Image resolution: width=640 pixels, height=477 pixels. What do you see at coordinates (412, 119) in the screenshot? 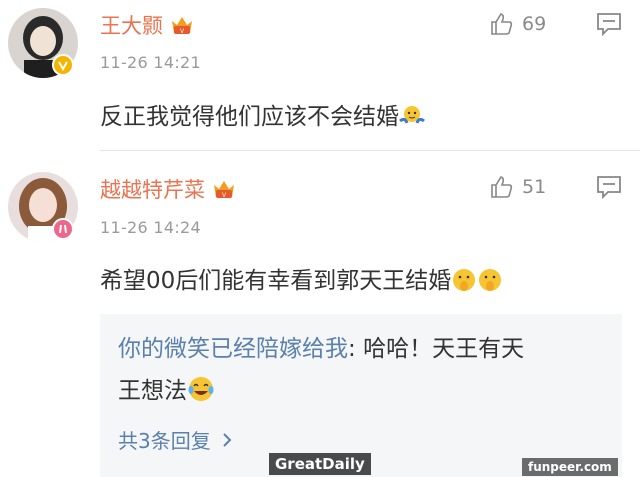
I see `shrug-emoji` at bounding box center [412, 119].